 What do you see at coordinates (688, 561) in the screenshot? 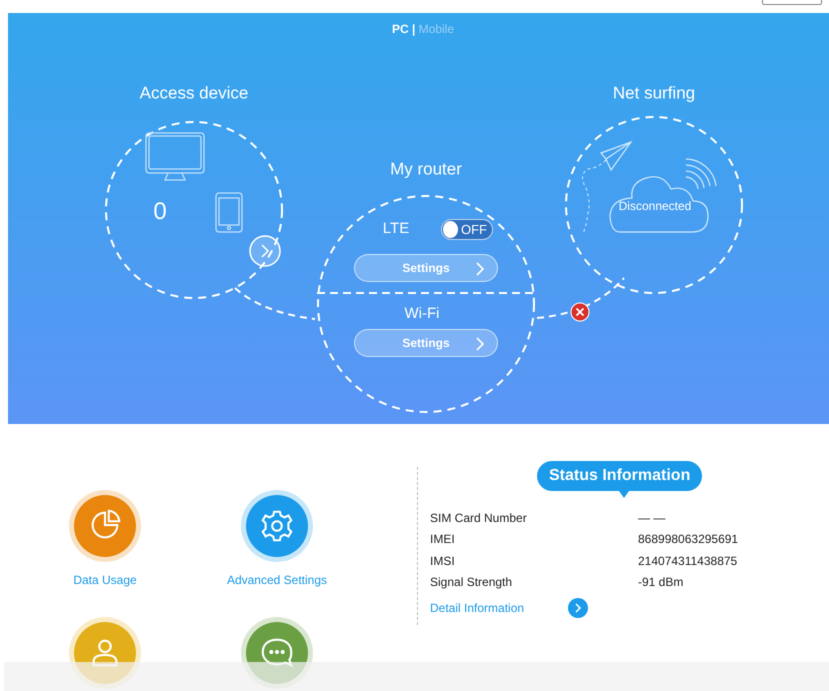
I see `info-value: 214074311438875` at bounding box center [688, 561].